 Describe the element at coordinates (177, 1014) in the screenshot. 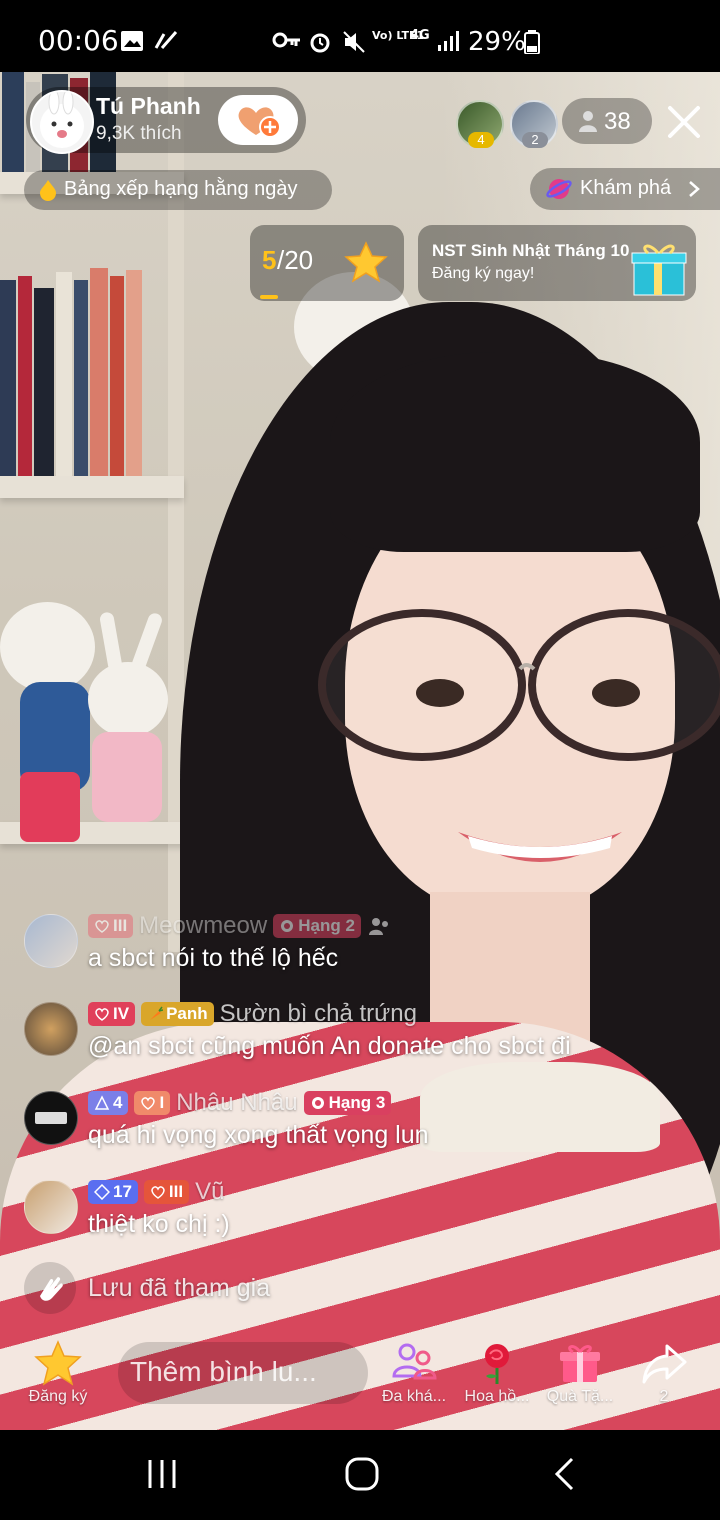

I see `fan-club-badge: Panh` at that location.